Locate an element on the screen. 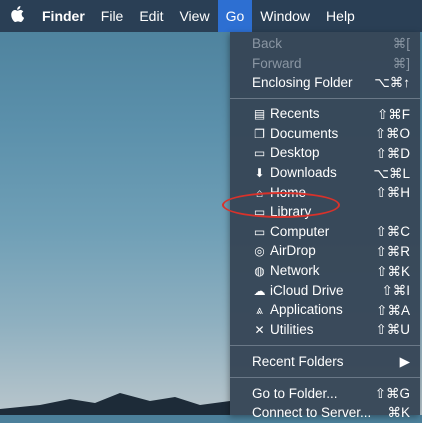 Image resolution: width=422 pixels, height=423 pixels. menubar-go: Go is located at coordinates (235, 16).